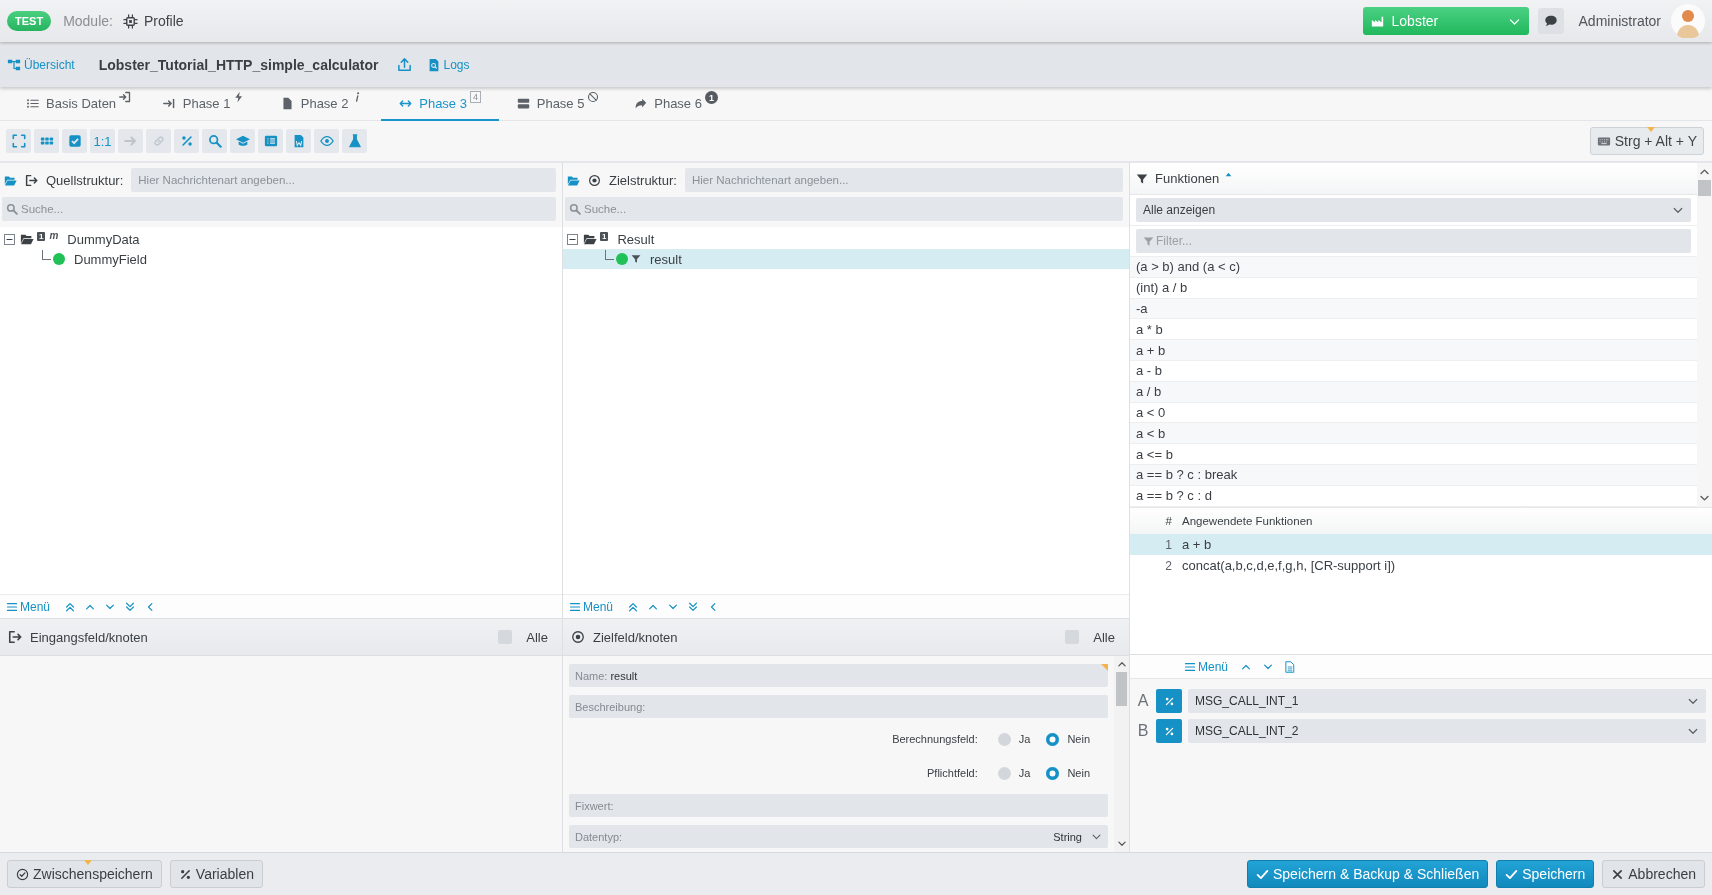 The width and height of the screenshot is (1712, 895). What do you see at coordinates (59, 259) in the screenshot?
I see `field-dot-icon` at bounding box center [59, 259].